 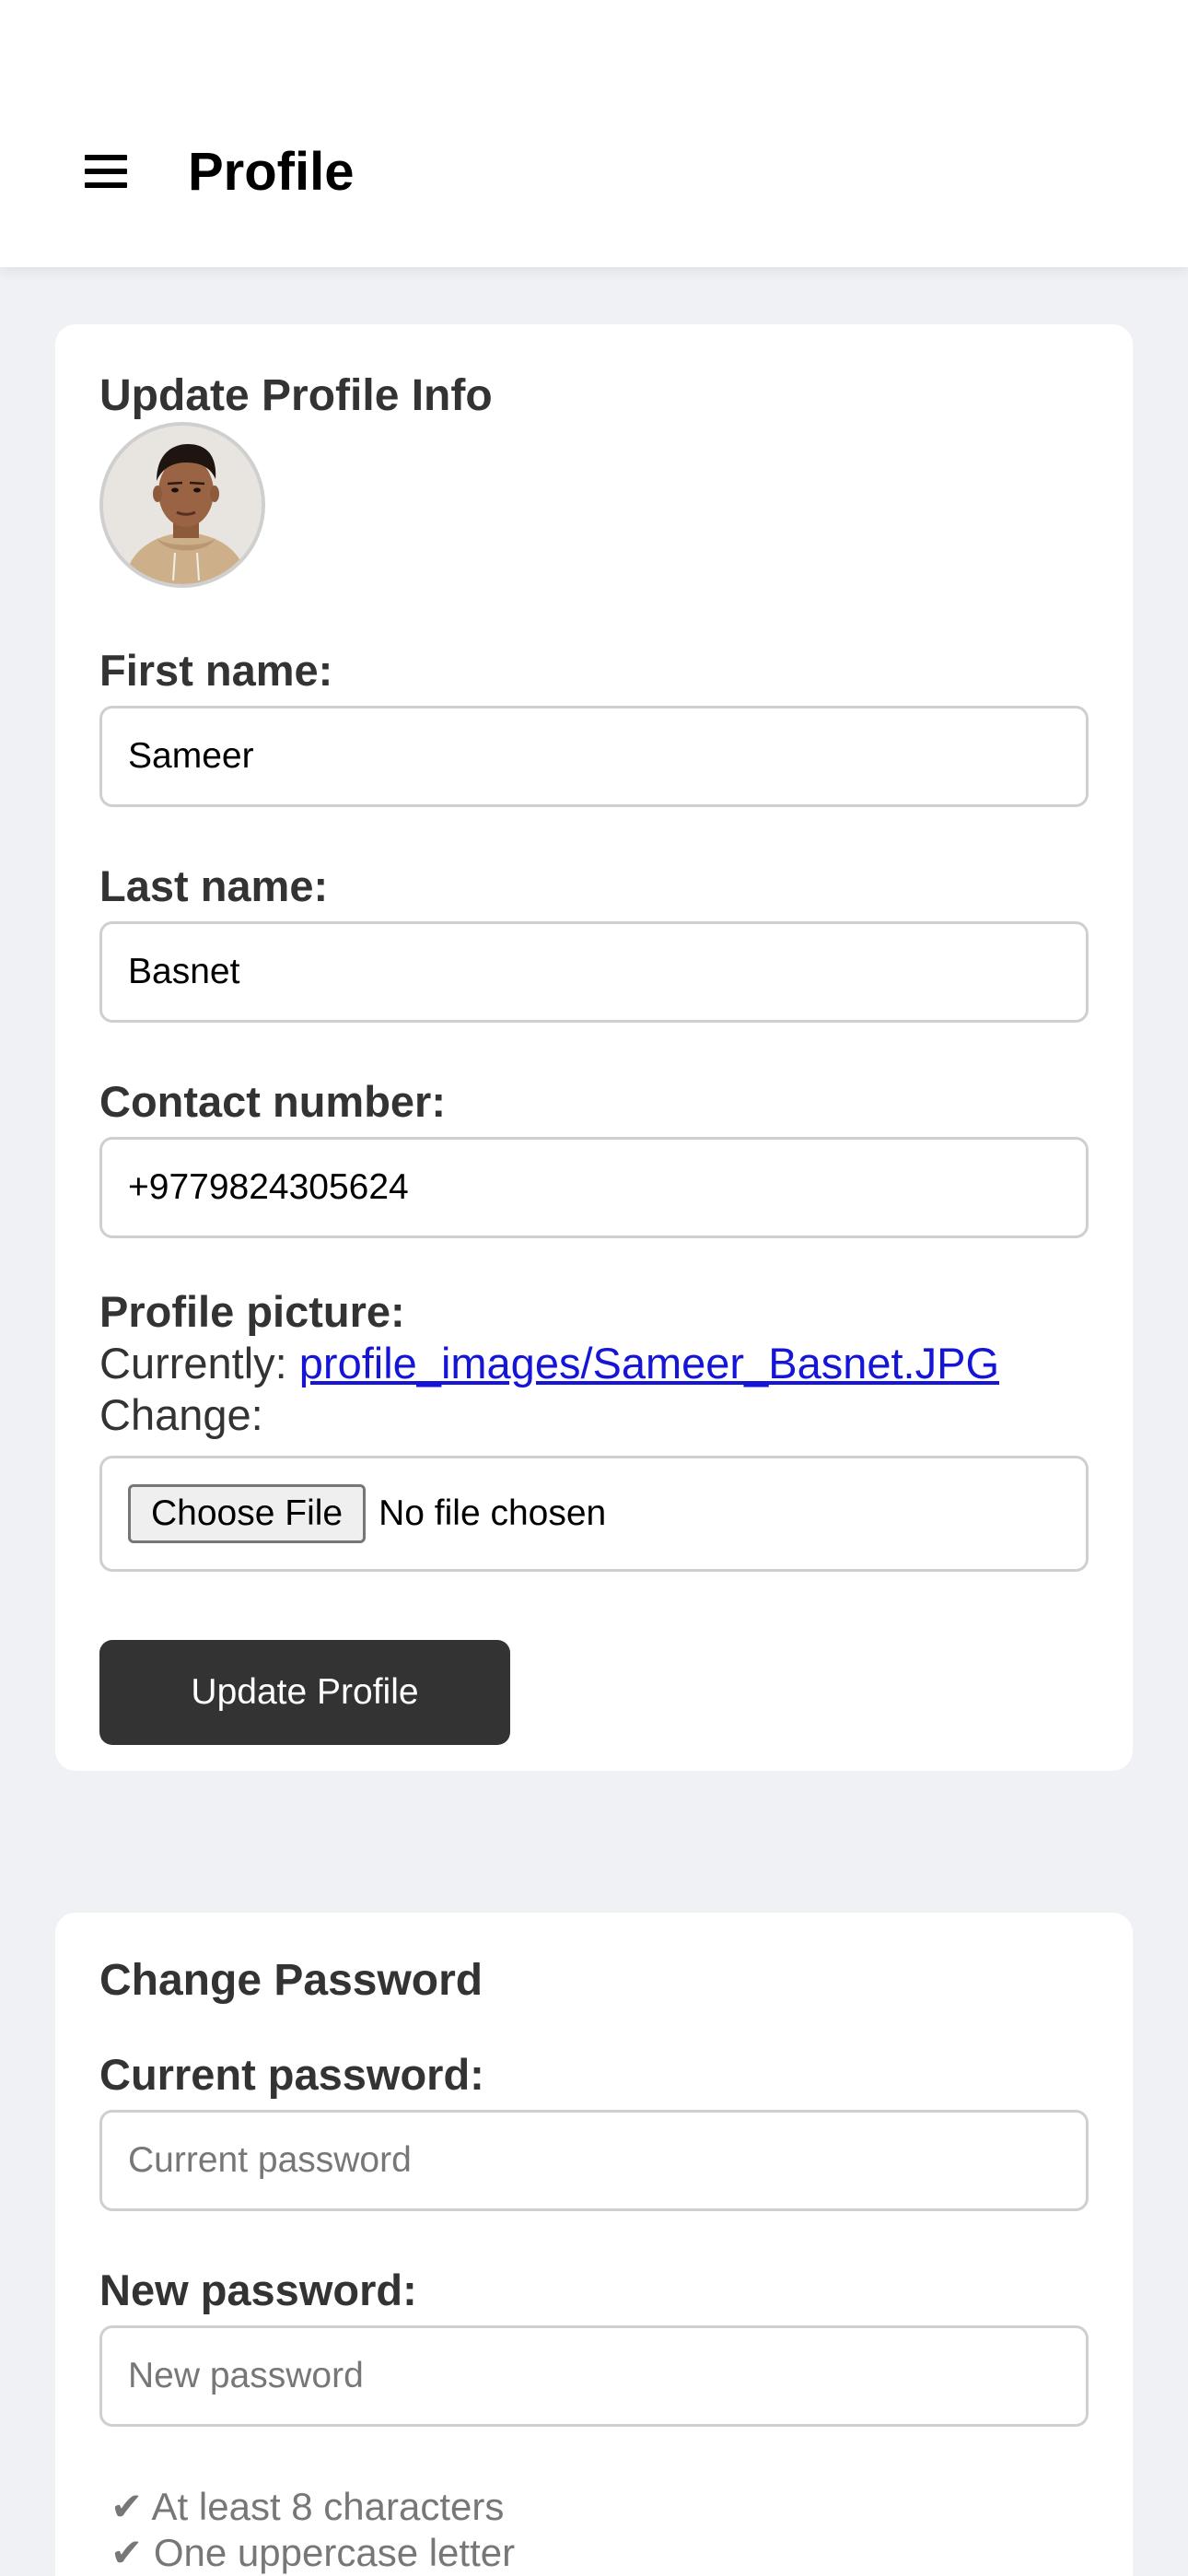 I want to click on first-name-input, so click(x=594, y=756).